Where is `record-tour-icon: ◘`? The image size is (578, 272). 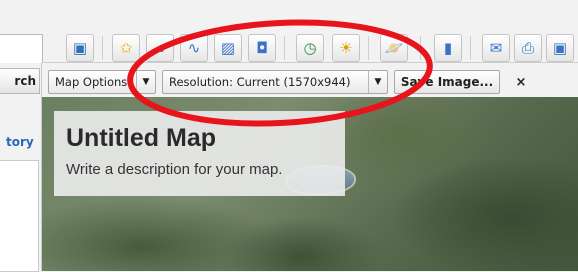 record-tour-icon: ◘ is located at coordinates (262, 48).